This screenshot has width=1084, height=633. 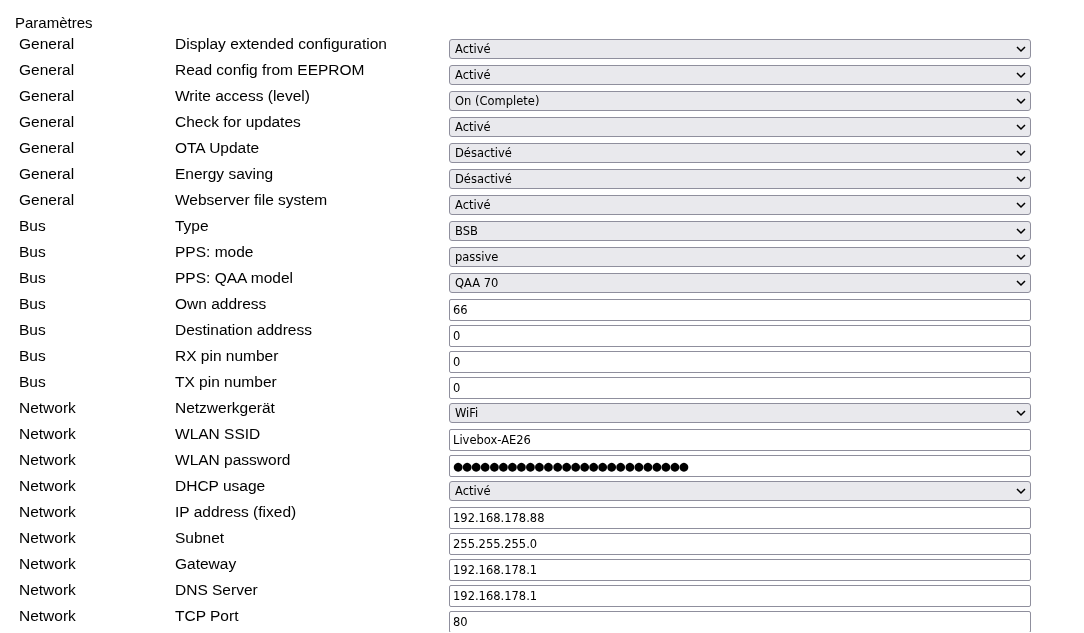 What do you see at coordinates (218, 434) in the screenshot?
I see `setting-label: WLAN SSID` at bounding box center [218, 434].